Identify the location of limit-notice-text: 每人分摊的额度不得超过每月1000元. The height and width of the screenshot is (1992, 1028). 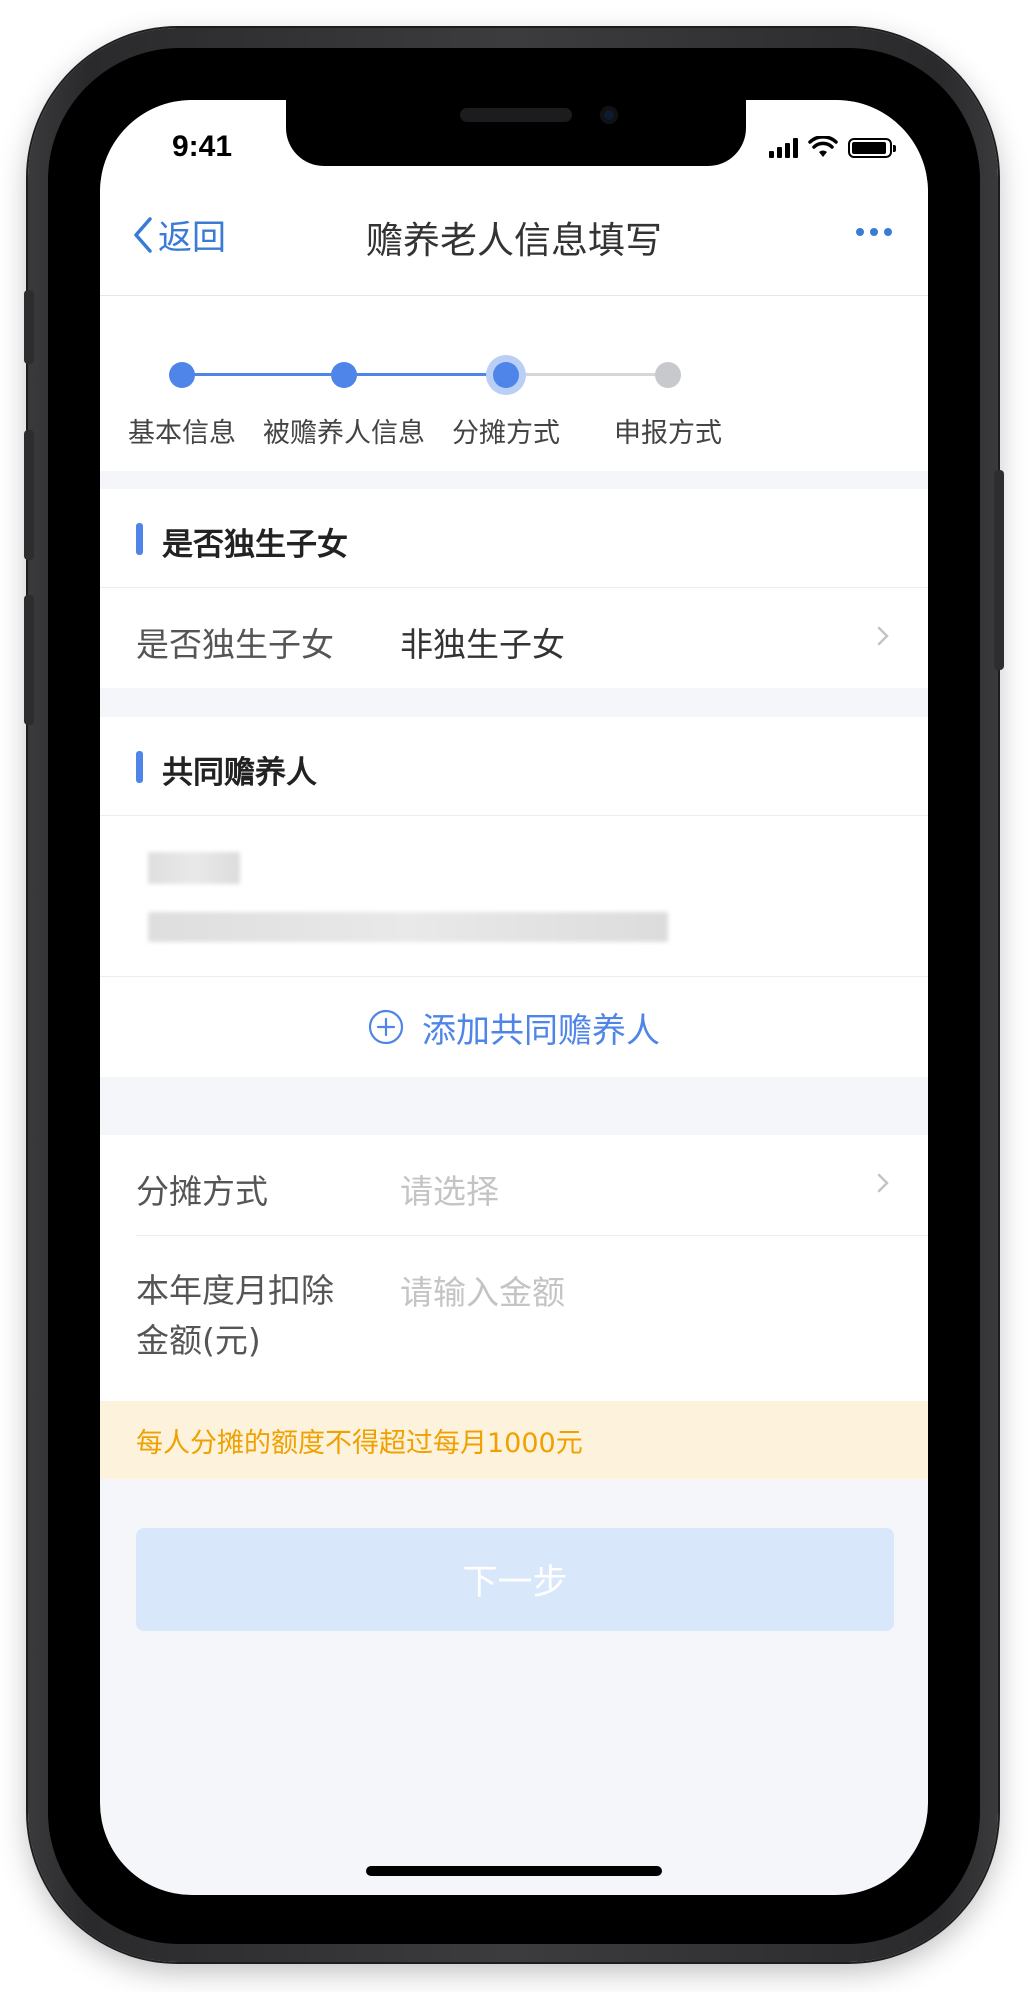
(359, 1443).